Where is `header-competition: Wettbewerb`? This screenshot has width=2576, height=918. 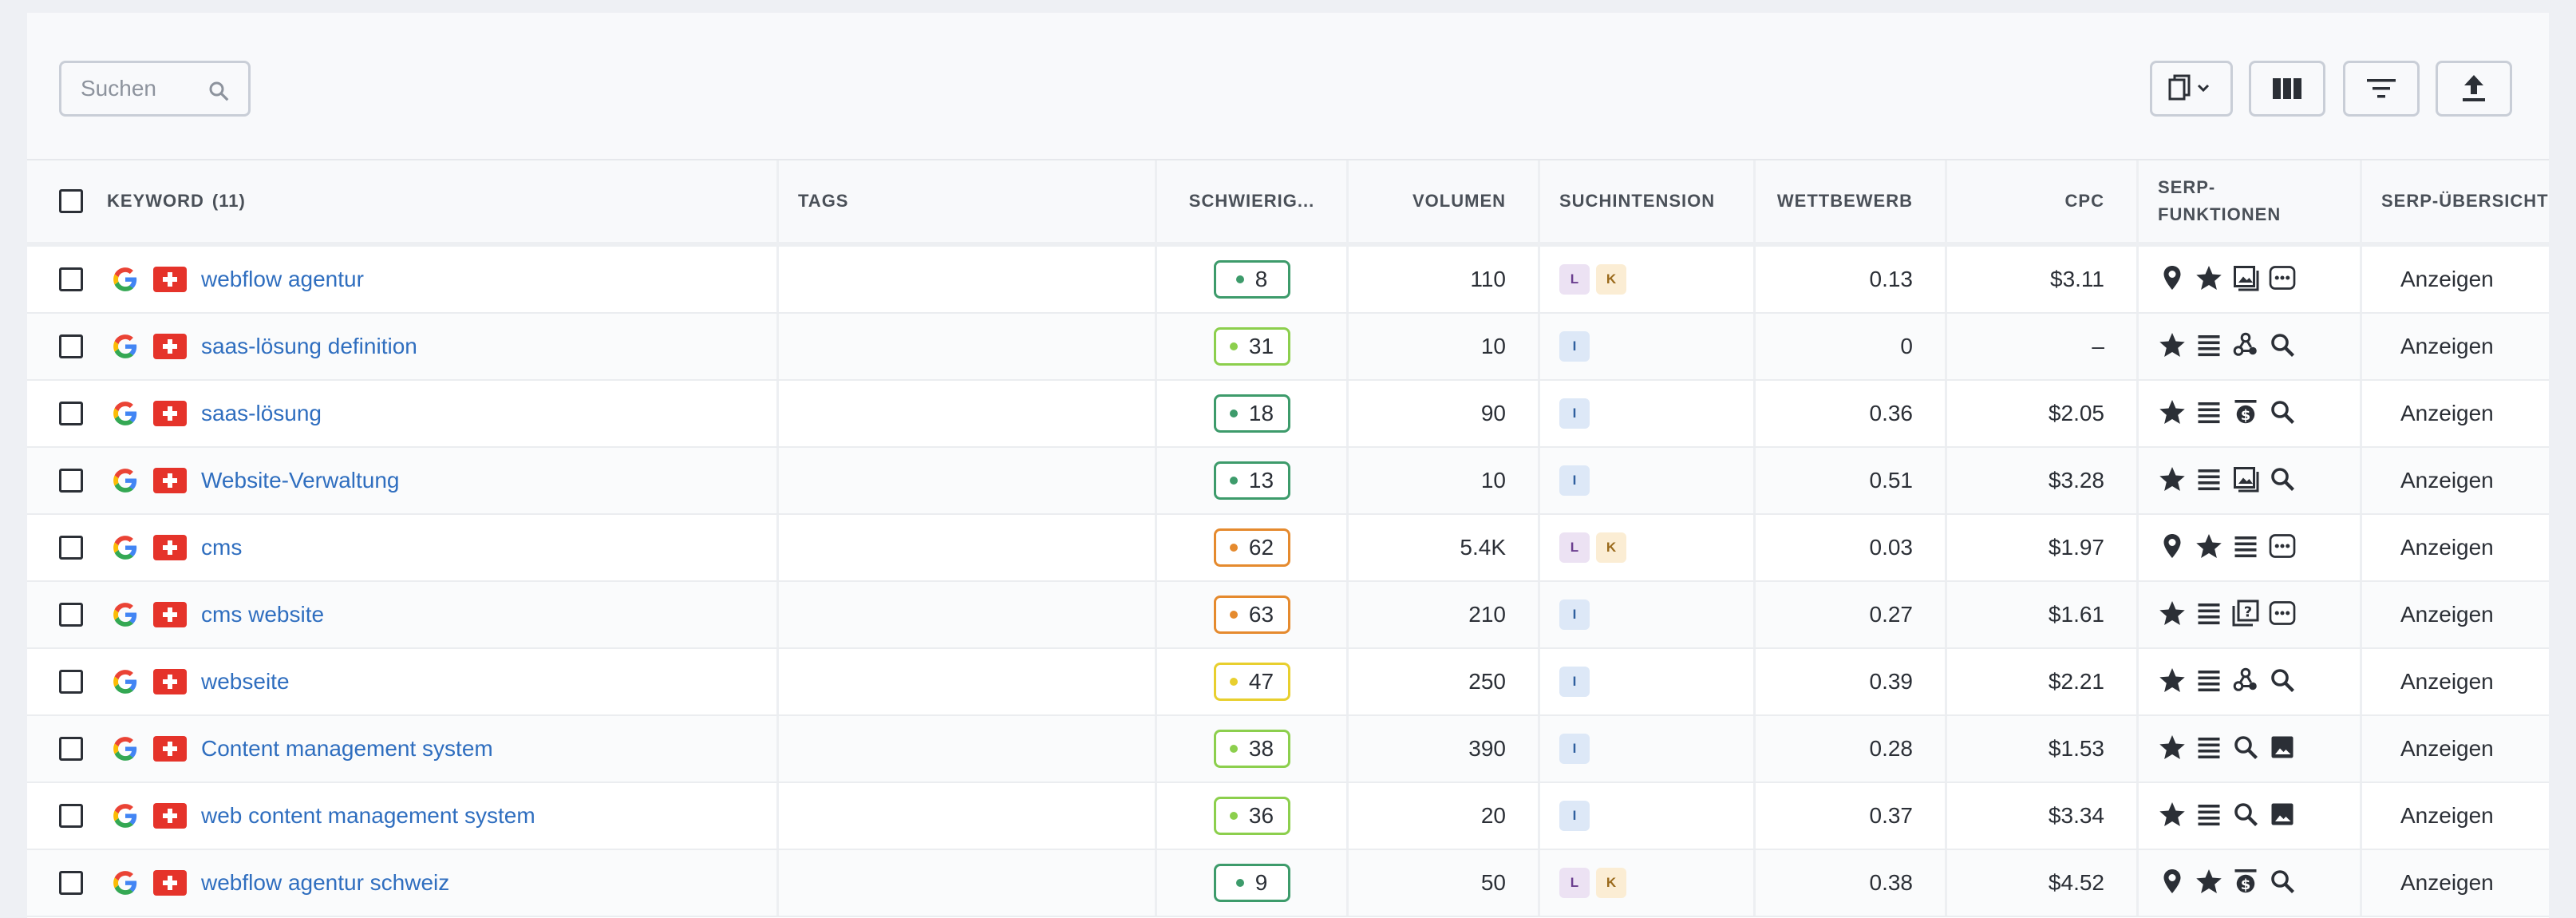 header-competition: Wettbewerb is located at coordinates (1851, 201).